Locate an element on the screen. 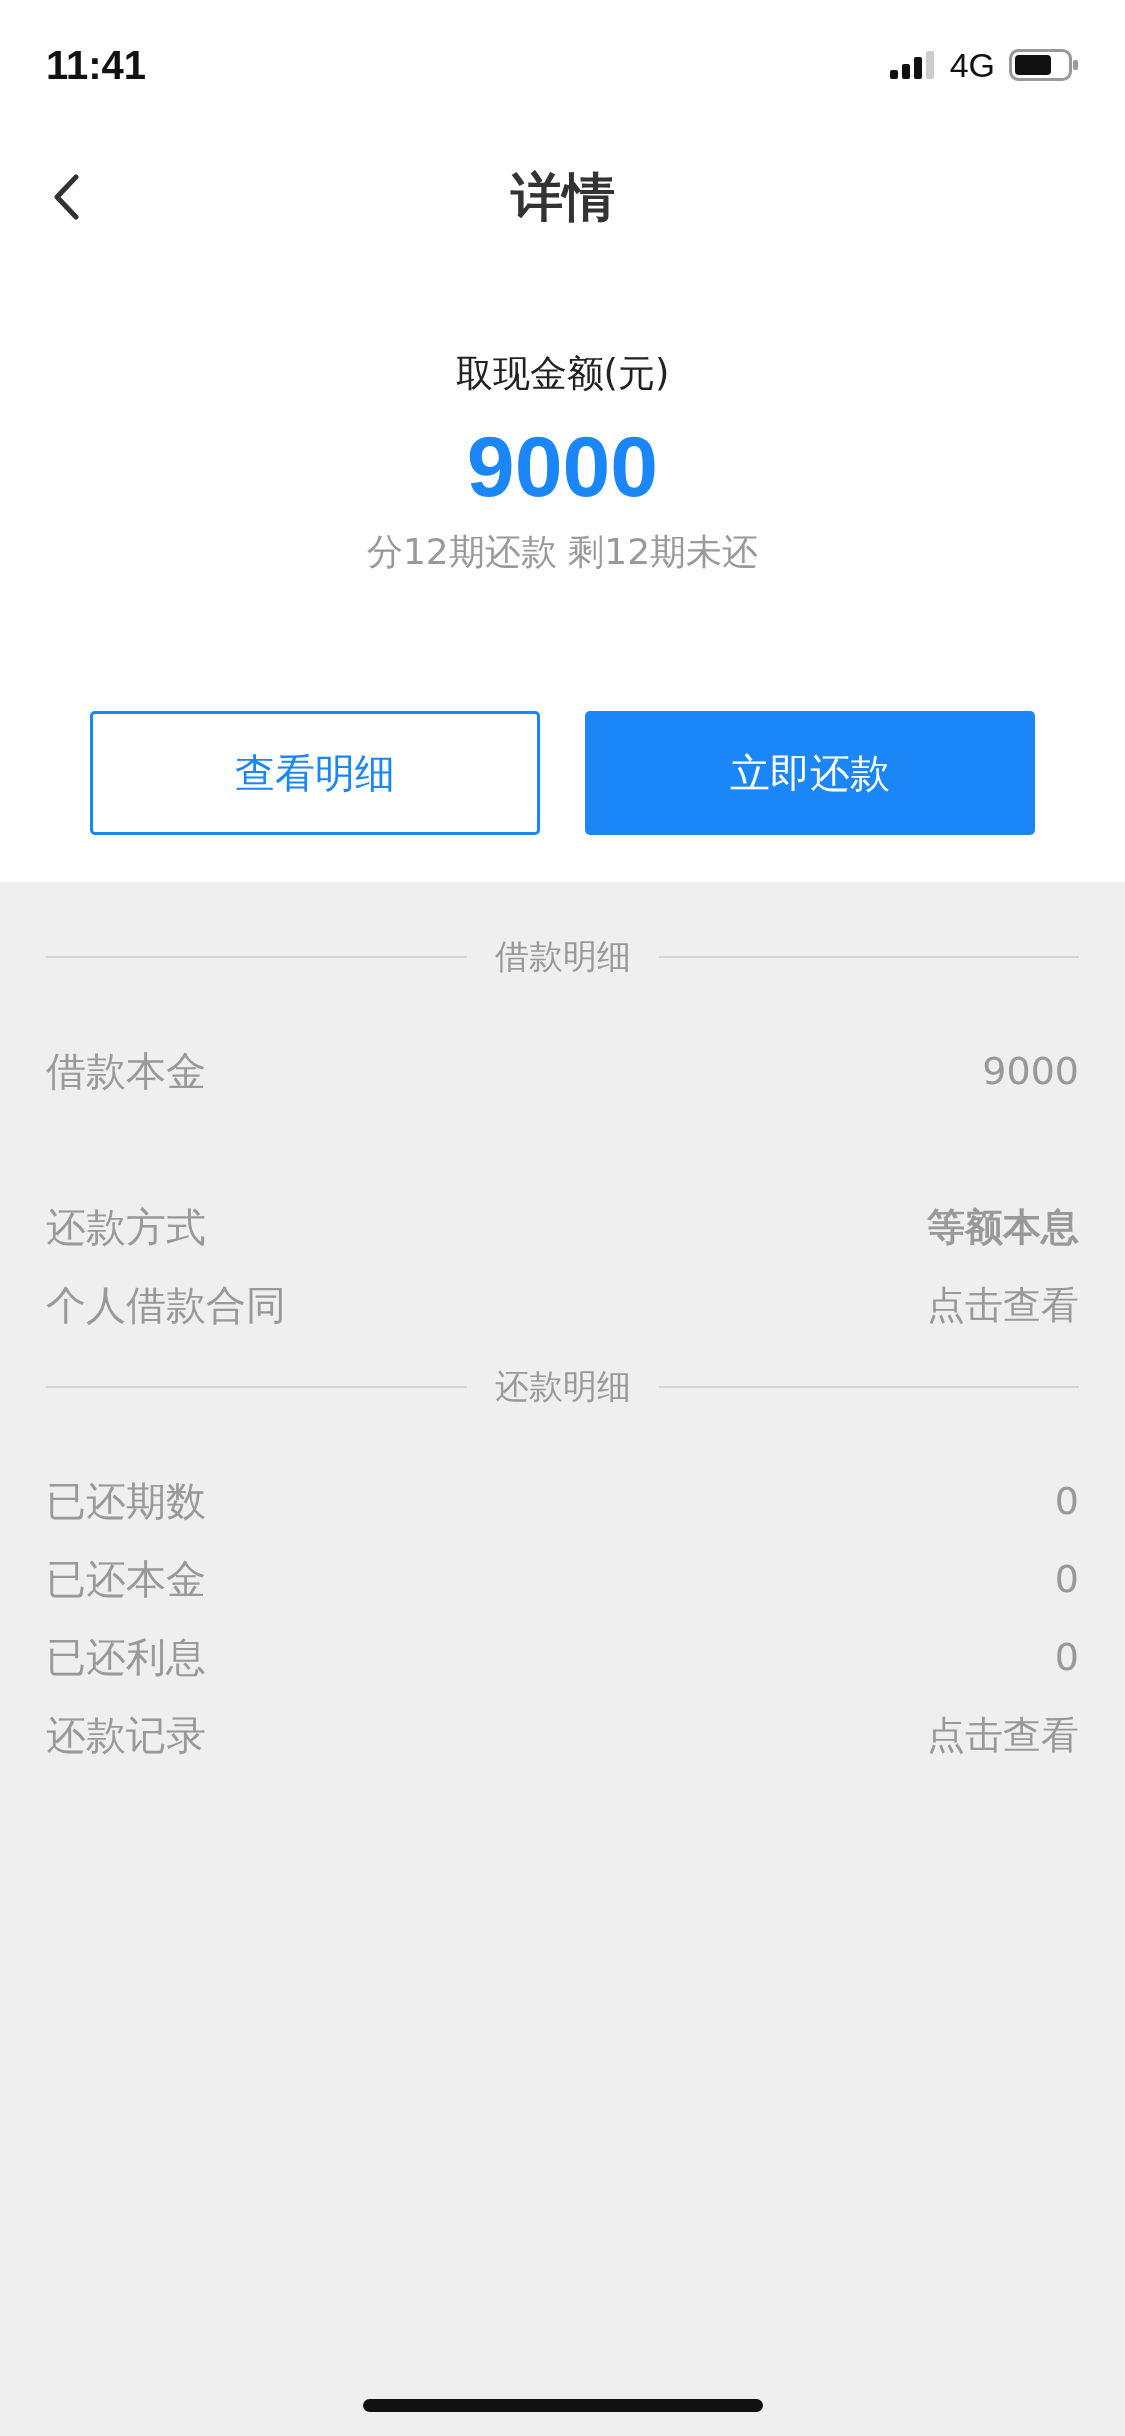 The image size is (1125, 2436). row-label: 个人借款合同 is located at coordinates (166, 1305).